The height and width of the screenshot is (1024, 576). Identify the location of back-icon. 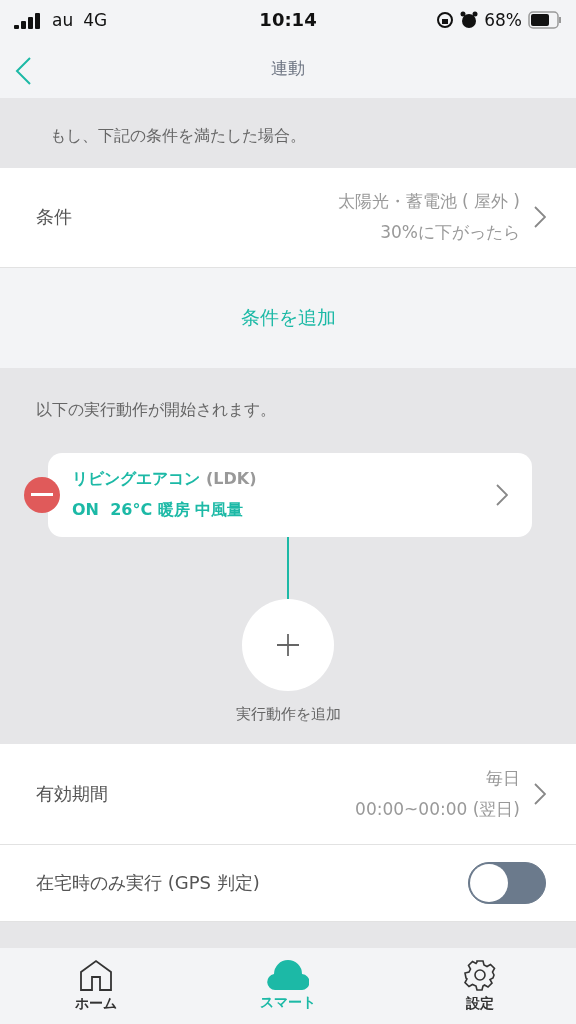
(23, 70).